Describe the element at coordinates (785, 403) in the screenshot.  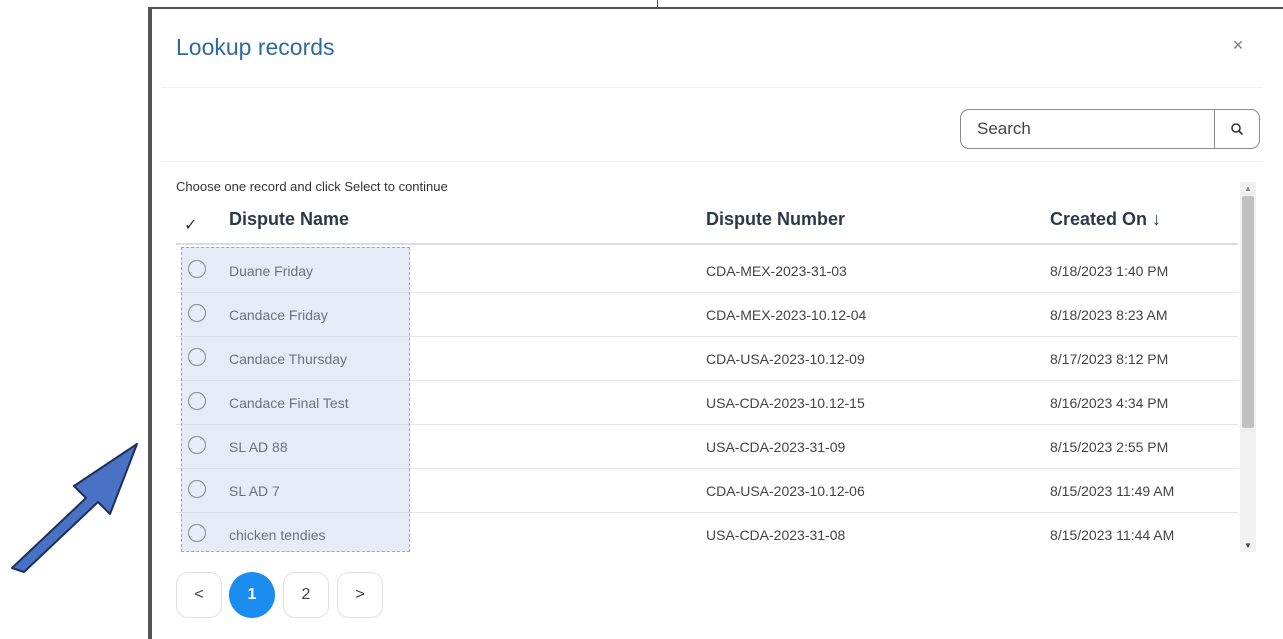
I see `dispute-number-cell: USA-CDA-2023-10.12-15` at that location.